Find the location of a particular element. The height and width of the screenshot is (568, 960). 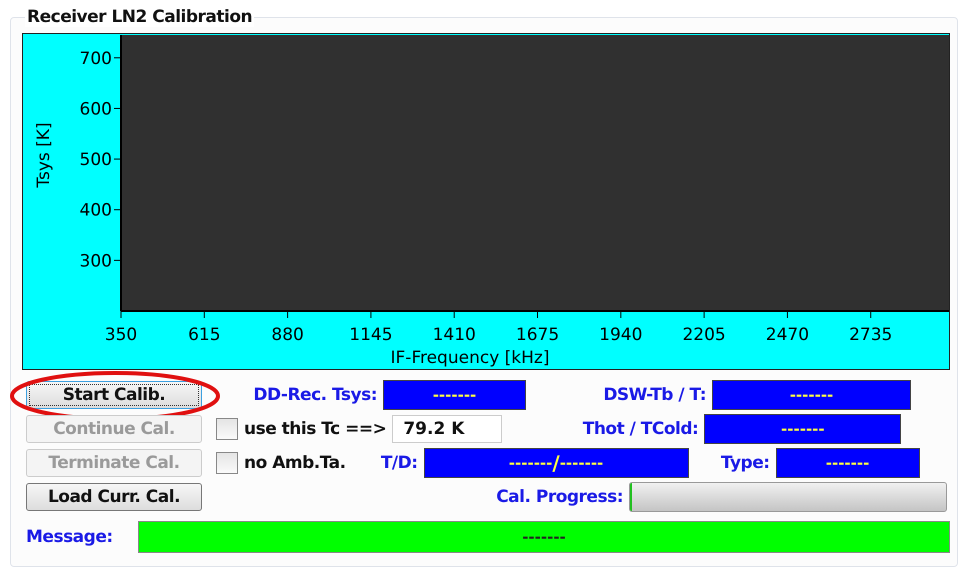

x-tick-label: 615 is located at coordinates (204, 335).